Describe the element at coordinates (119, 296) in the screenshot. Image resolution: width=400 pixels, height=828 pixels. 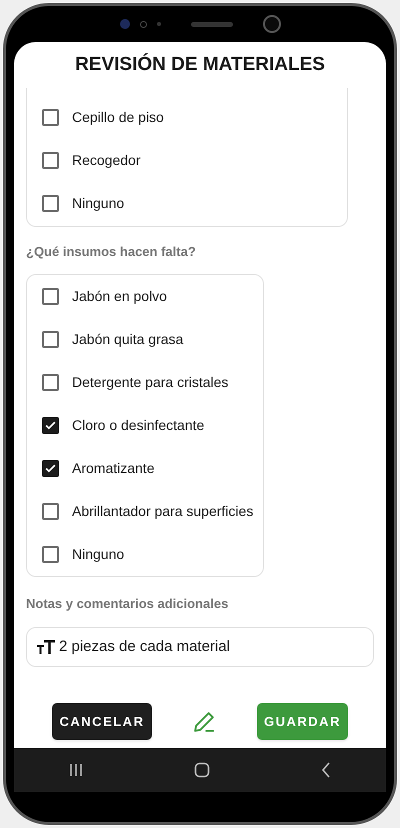
I see `option-label: Jabón en polvo` at that location.